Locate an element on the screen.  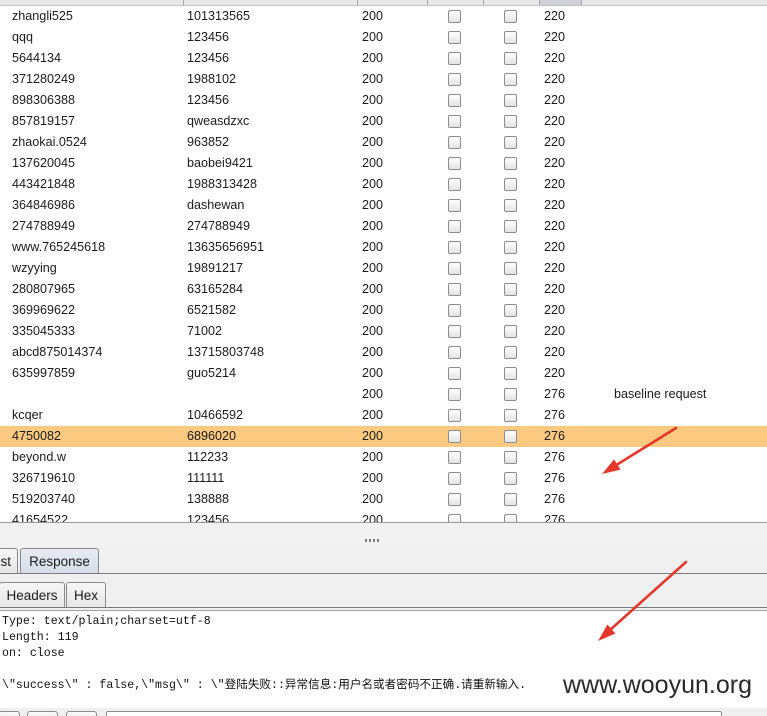
table-row: kcqer 10466592 200 276 is located at coordinates (383, 415).